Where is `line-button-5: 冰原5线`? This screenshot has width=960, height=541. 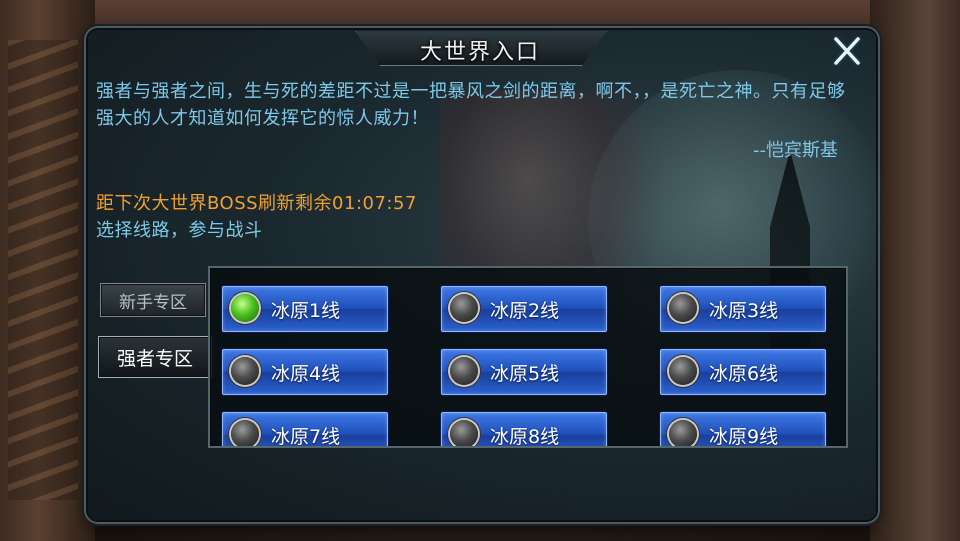 line-button-5: 冰原5线 is located at coordinates (524, 372).